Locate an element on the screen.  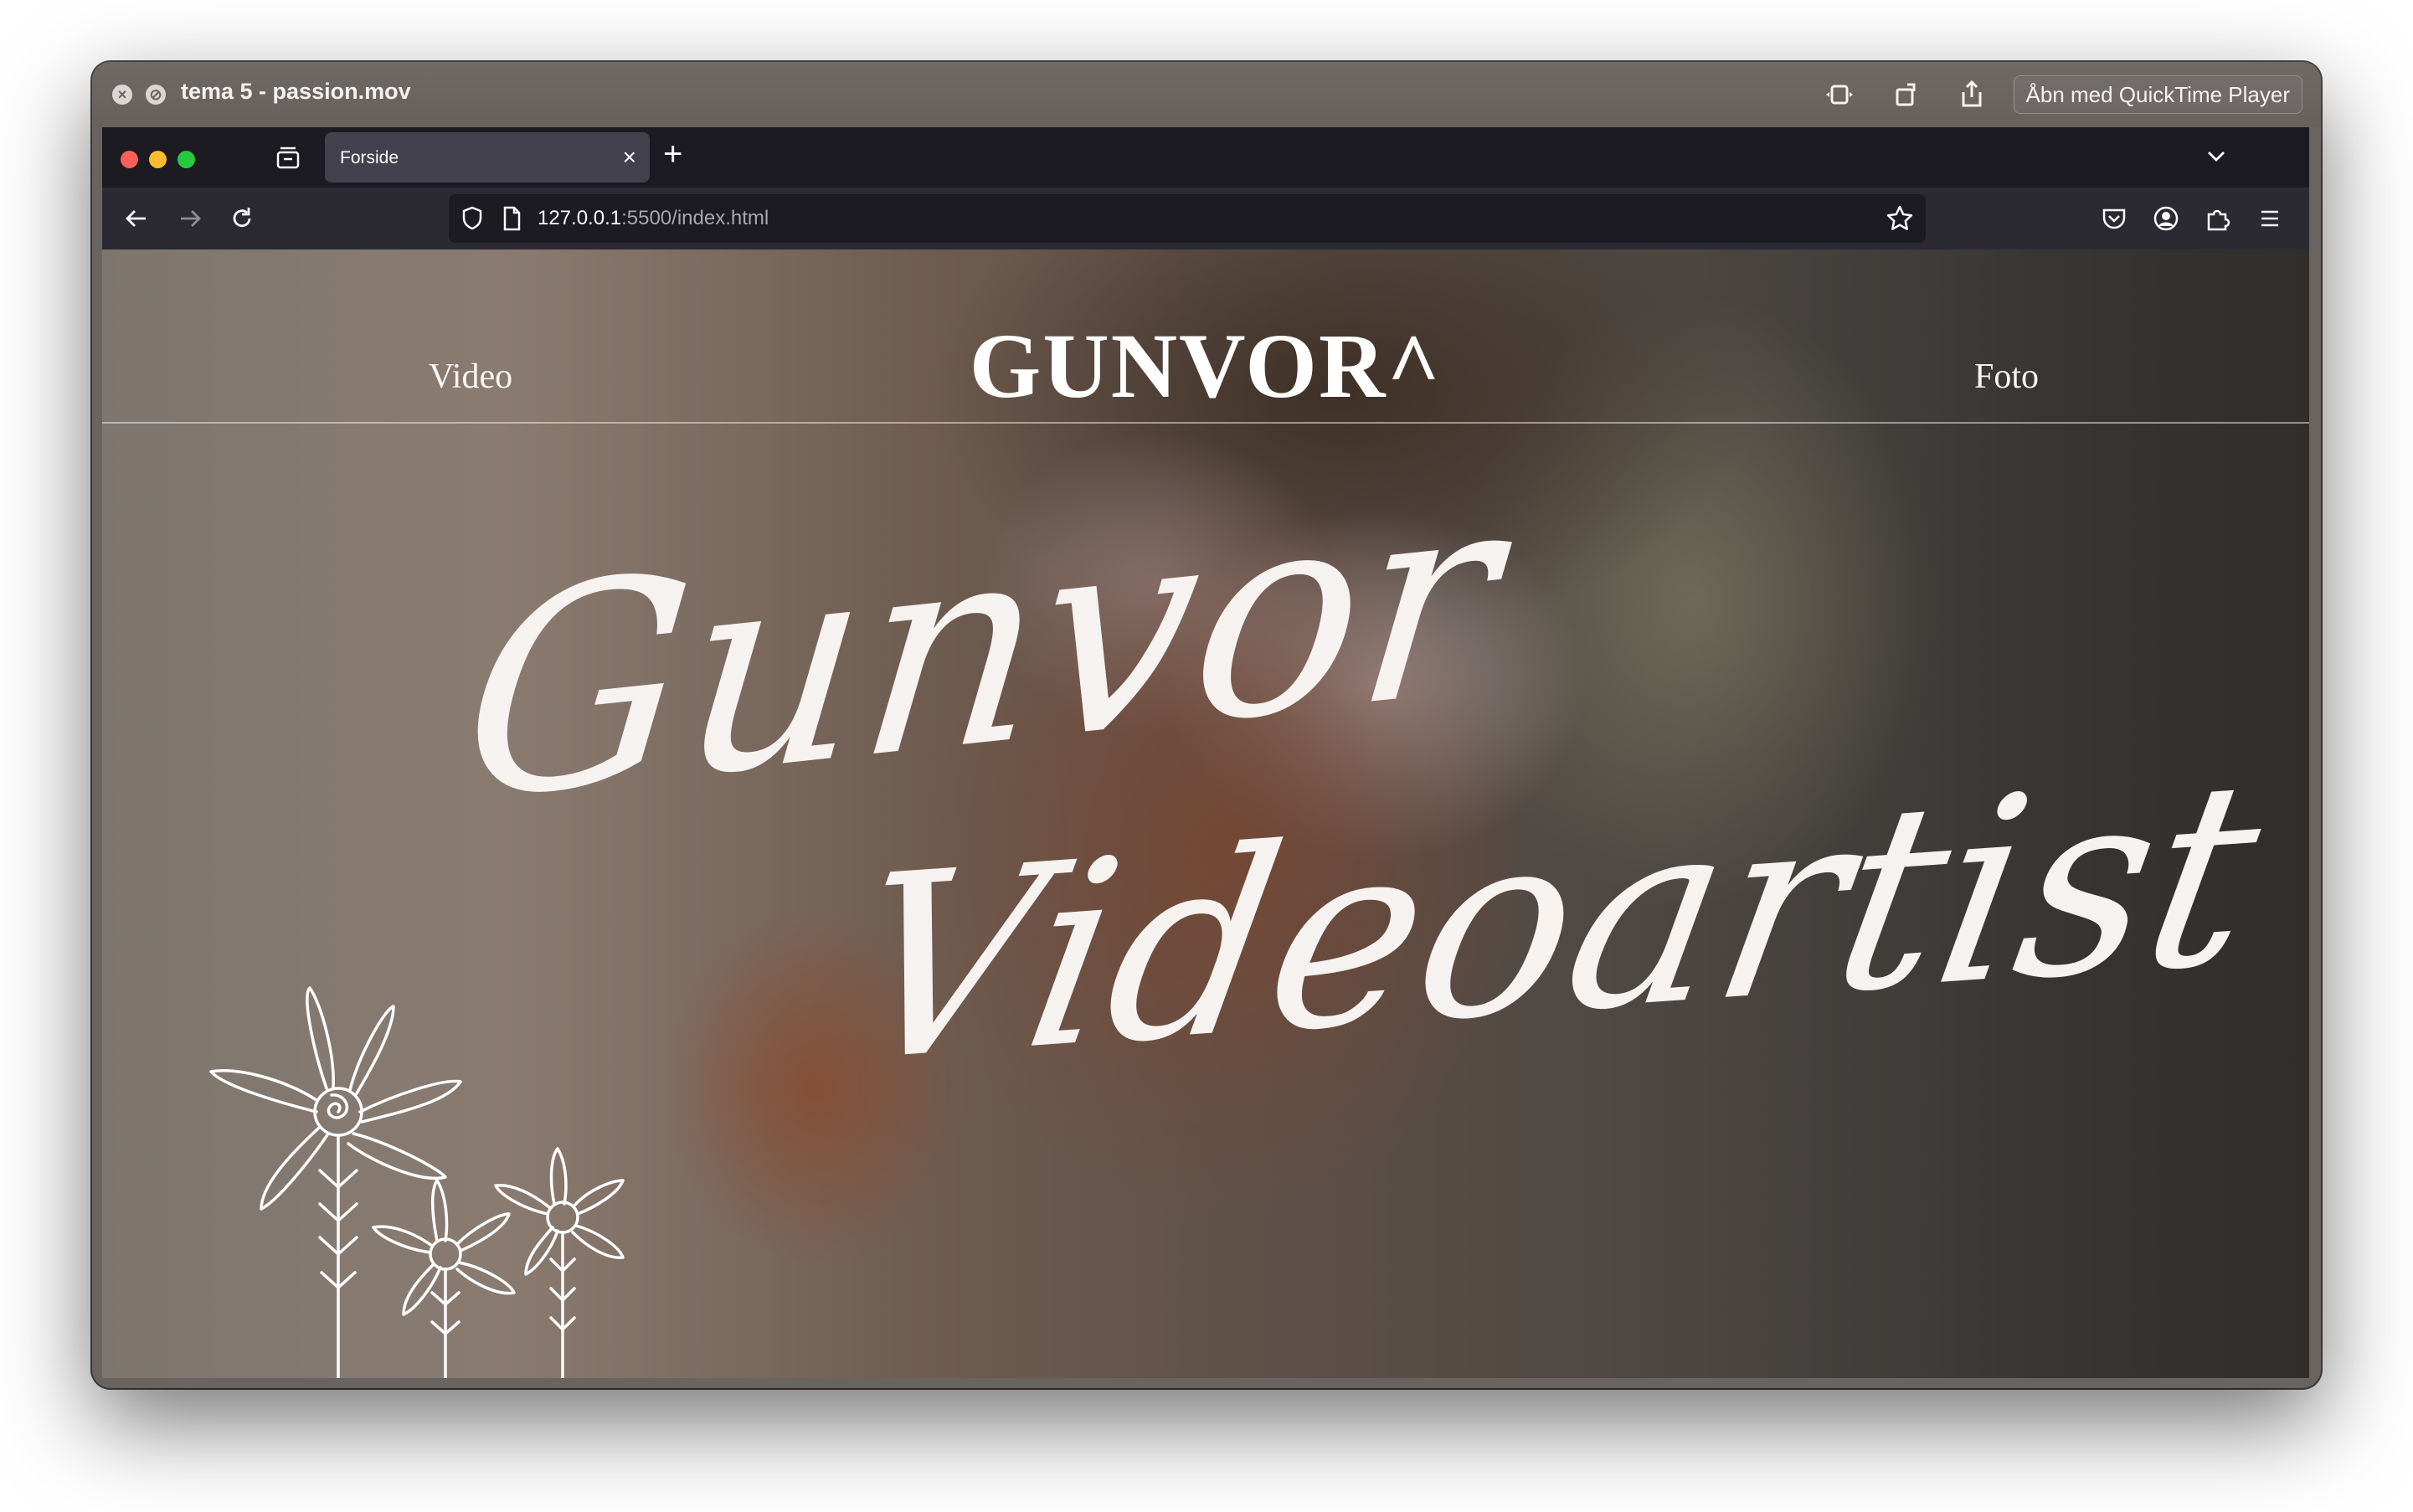
tab-forside: Forside × is located at coordinates (487, 157).